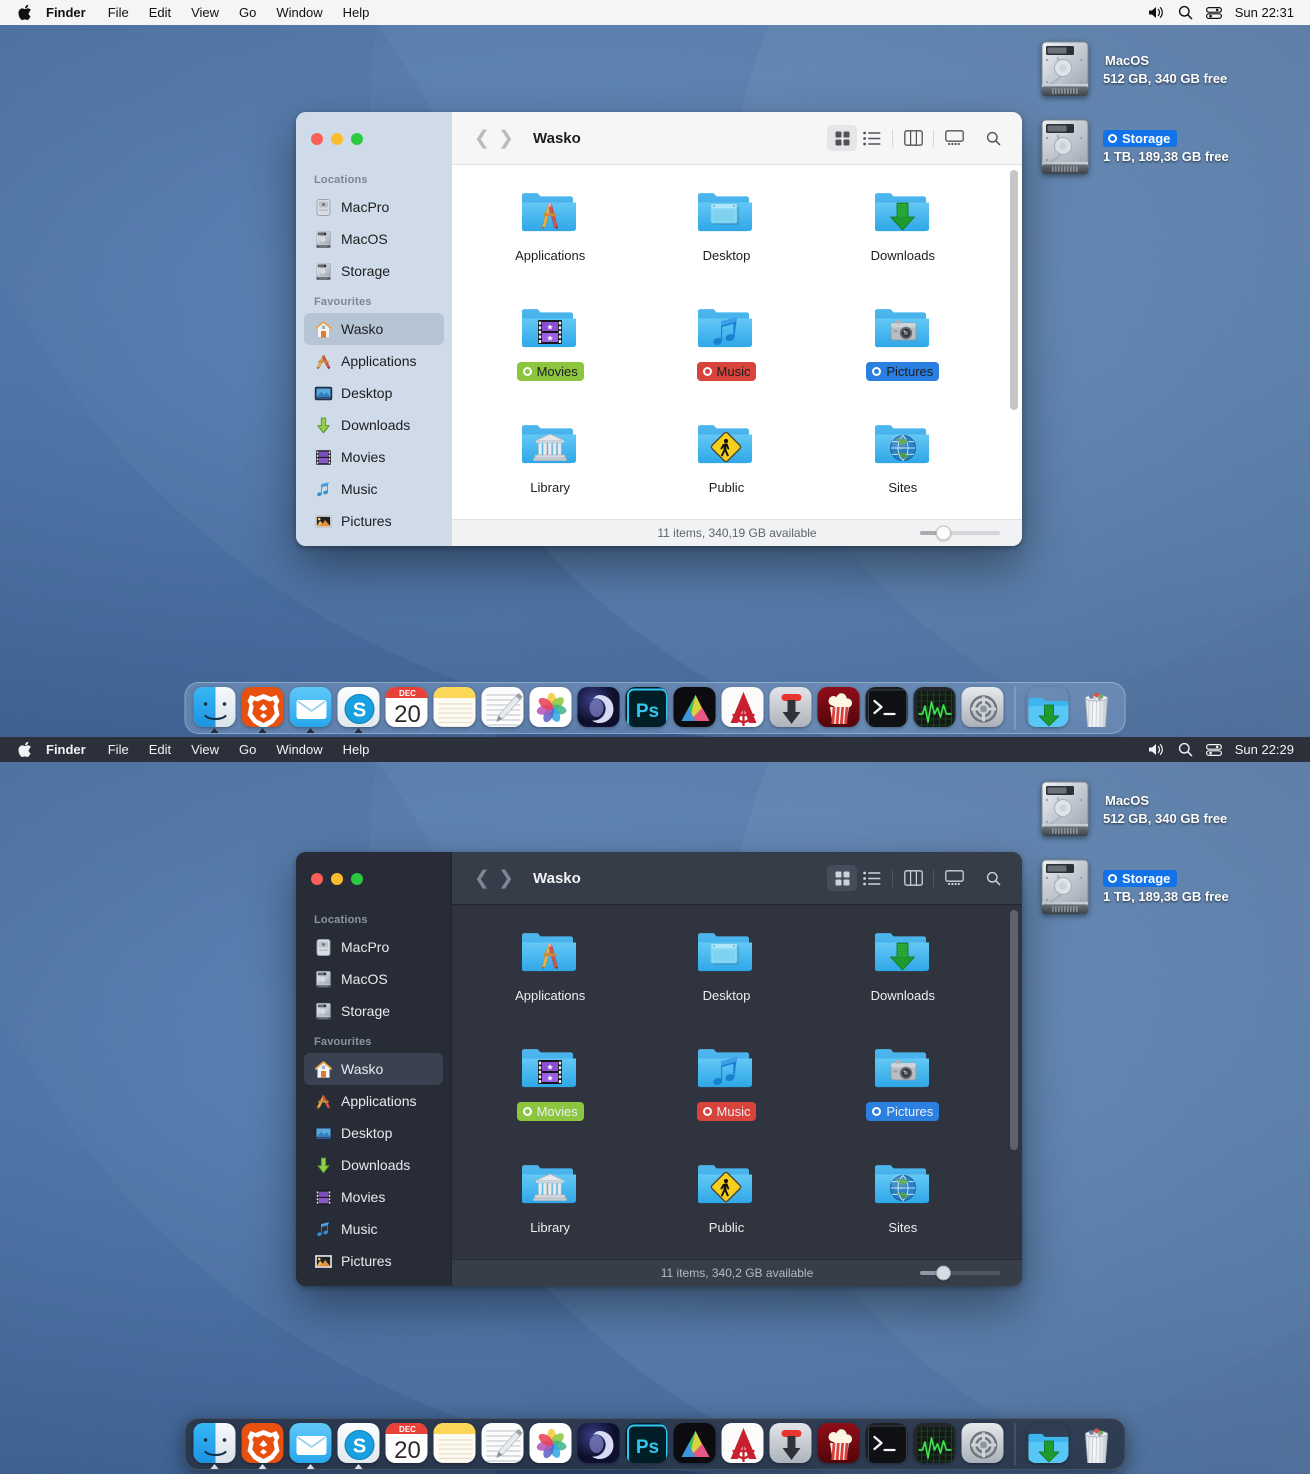 The width and height of the screenshot is (1310, 1474). I want to click on file-item: Downloads, so click(903, 977).